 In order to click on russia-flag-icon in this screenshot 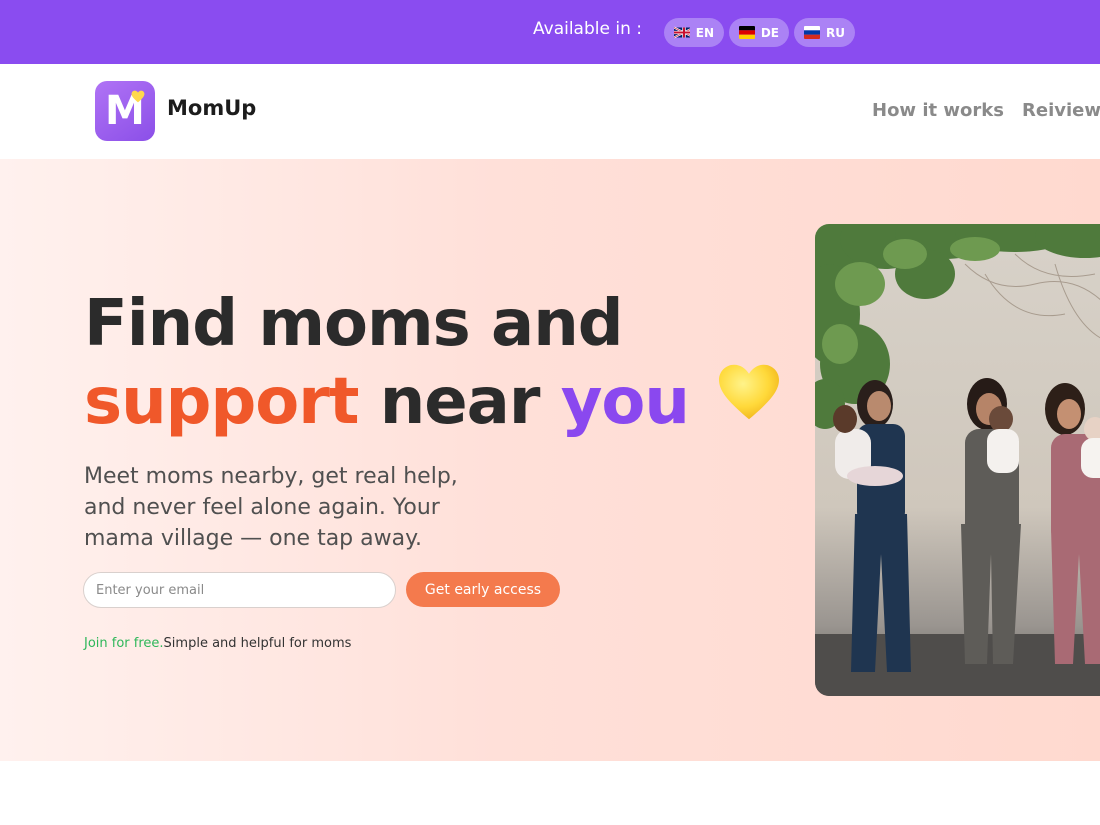, I will do `click(812, 32)`.